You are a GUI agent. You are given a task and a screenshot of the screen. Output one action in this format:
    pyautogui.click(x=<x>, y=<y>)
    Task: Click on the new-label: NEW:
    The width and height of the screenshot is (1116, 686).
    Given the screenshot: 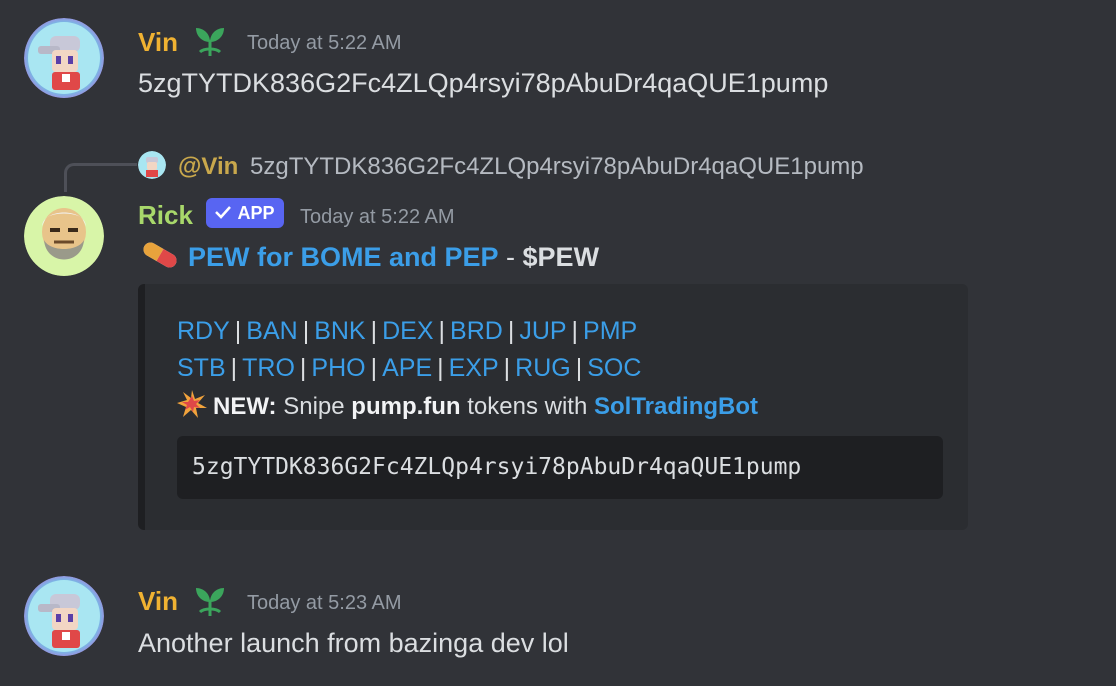 What is the action you would take?
    pyautogui.click(x=245, y=406)
    